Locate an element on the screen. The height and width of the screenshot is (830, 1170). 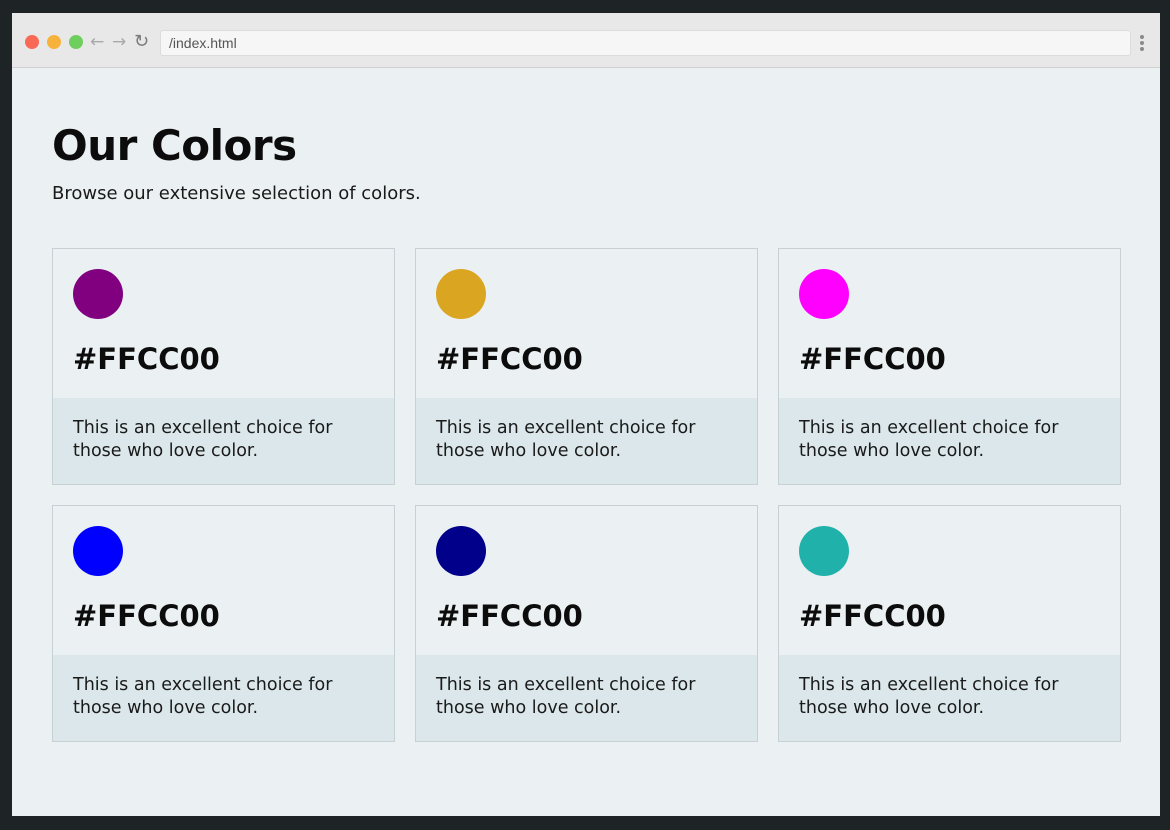
forward-arrow-icon: → is located at coordinates (119, 42).